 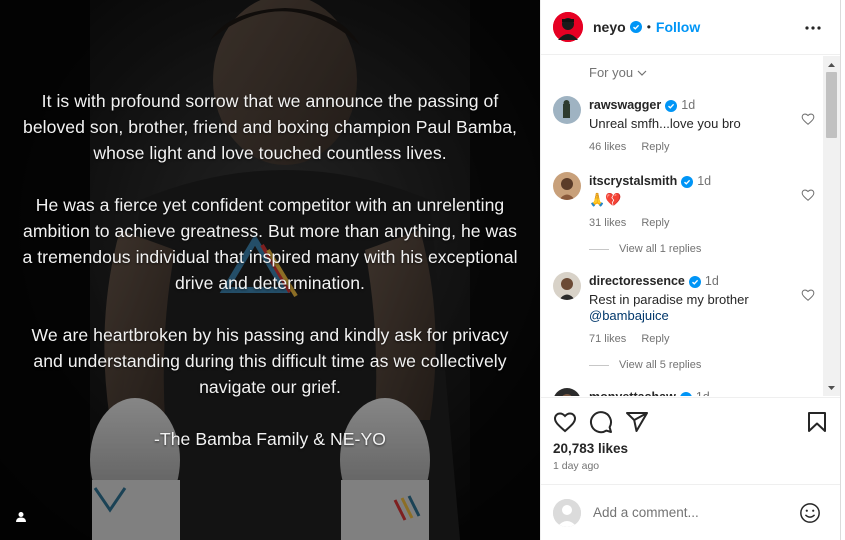 I want to click on caret-up-icon, so click(x=831, y=64).